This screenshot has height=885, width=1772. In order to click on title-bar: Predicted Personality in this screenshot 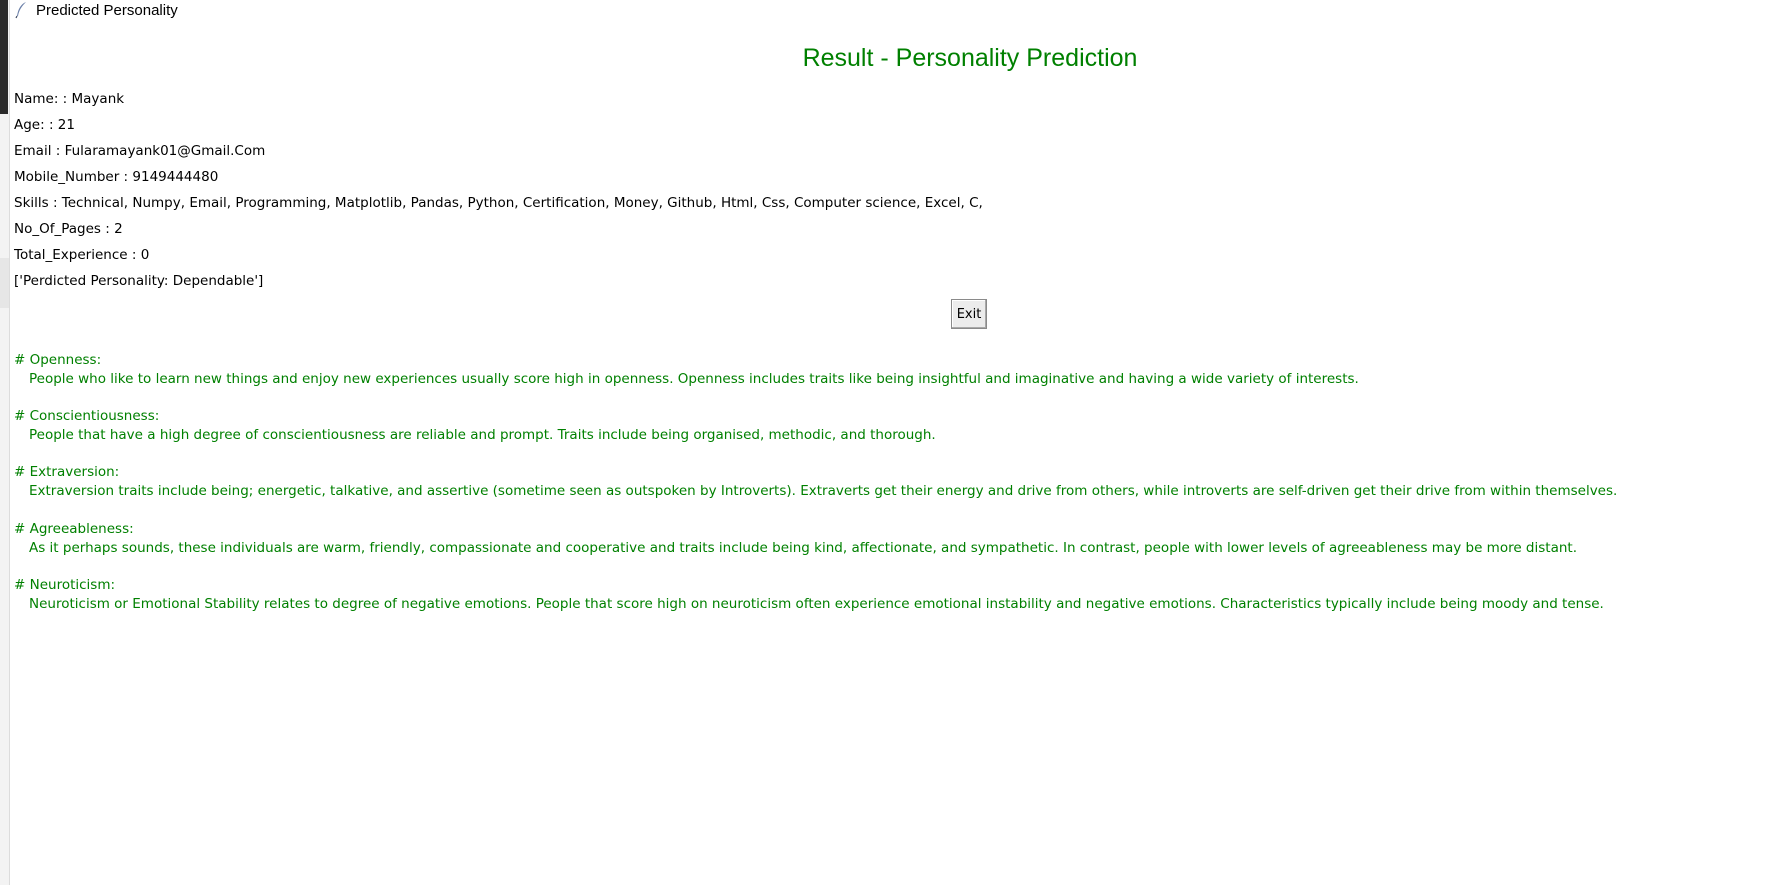, I will do `click(96, 10)`.